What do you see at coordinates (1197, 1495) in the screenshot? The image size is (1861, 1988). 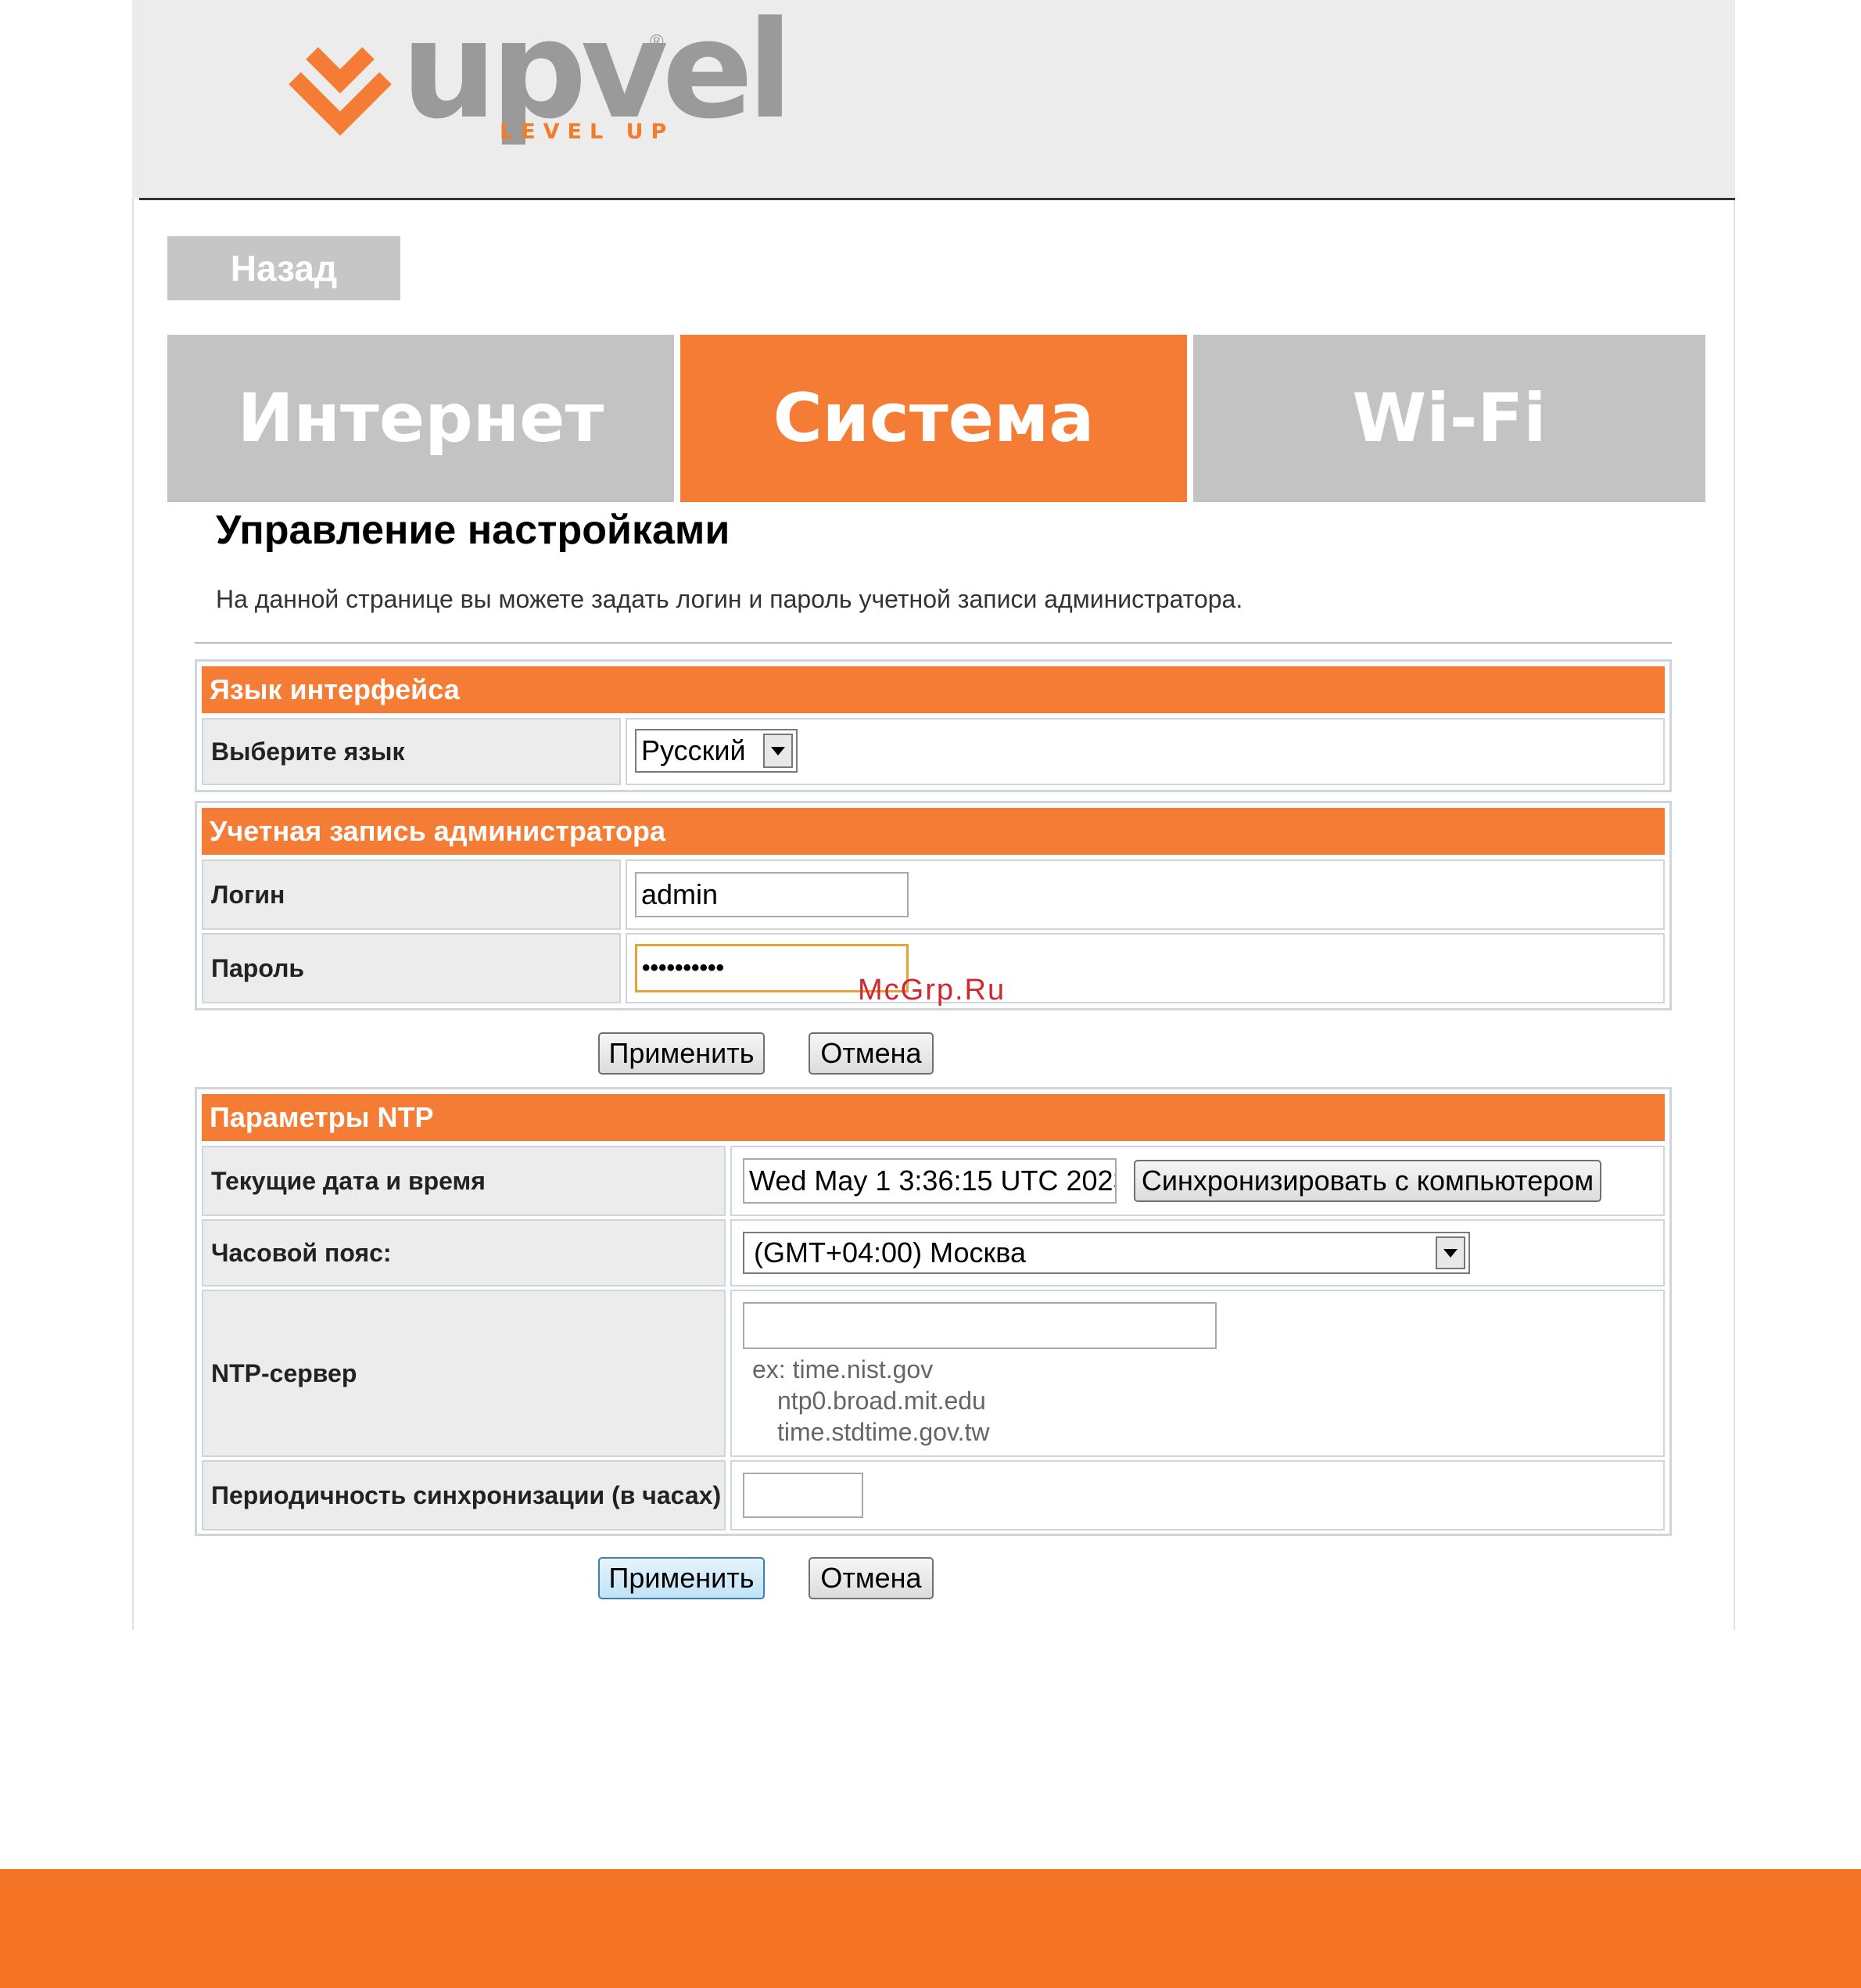 I see `sync-interval-value-cell` at bounding box center [1197, 1495].